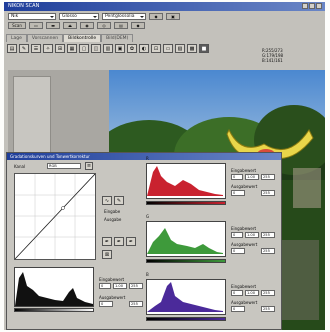 This screenshot has width=330, height=332. What do you see at coordinates (53, 25) in the screenshot?
I see `toolbar-icon-b: ▬` at bounding box center [53, 25].